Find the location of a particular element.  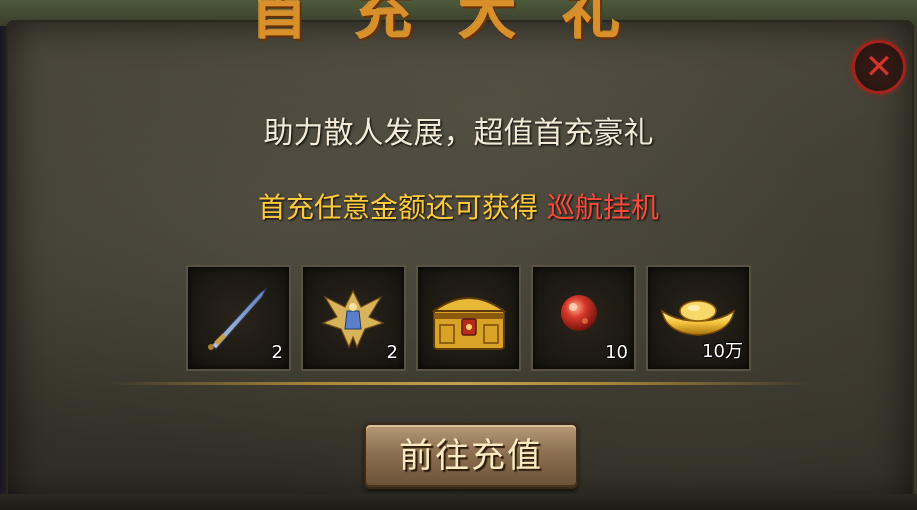

divider-line is located at coordinates (460, 383).